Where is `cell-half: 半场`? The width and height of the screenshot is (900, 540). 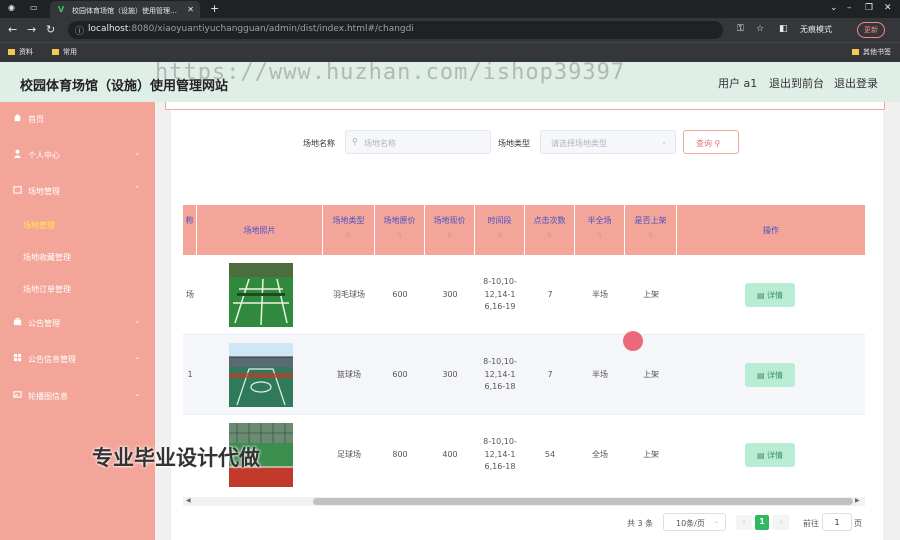 cell-half: 半场 is located at coordinates (600, 374).